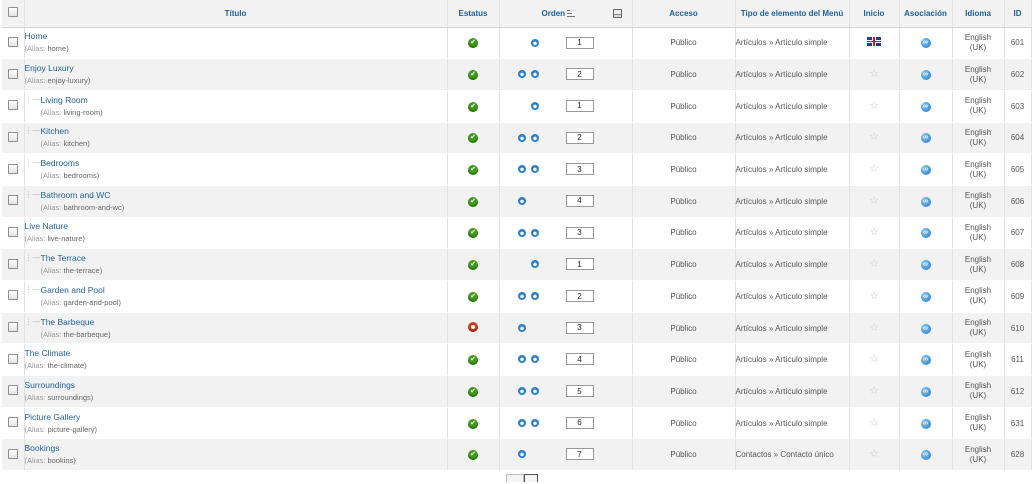 Image resolution: width=1033 pixels, height=484 pixels. I want to click on item-title-link: The Barbeque, so click(76, 322).